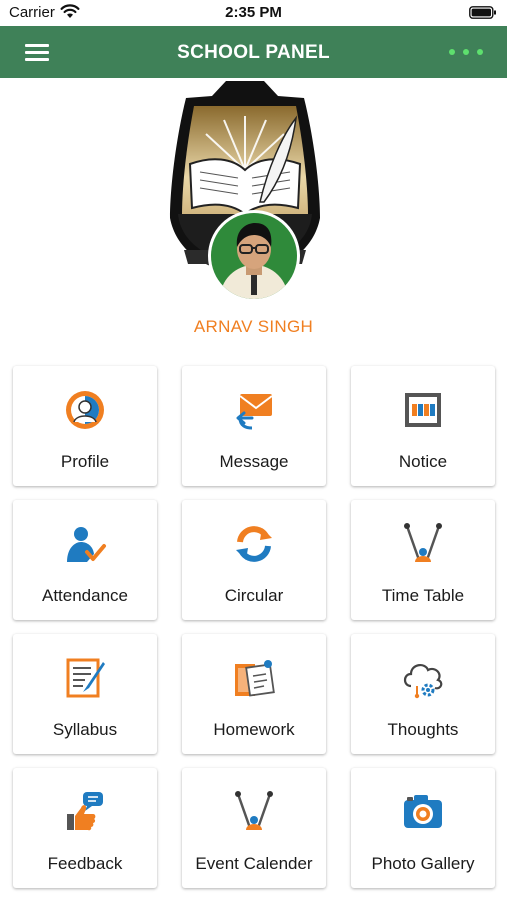 This screenshot has height=900, width=507. Describe the element at coordinates (423, 863) in the screenshot. I see `tile-label: Photo Gallery` at that location.